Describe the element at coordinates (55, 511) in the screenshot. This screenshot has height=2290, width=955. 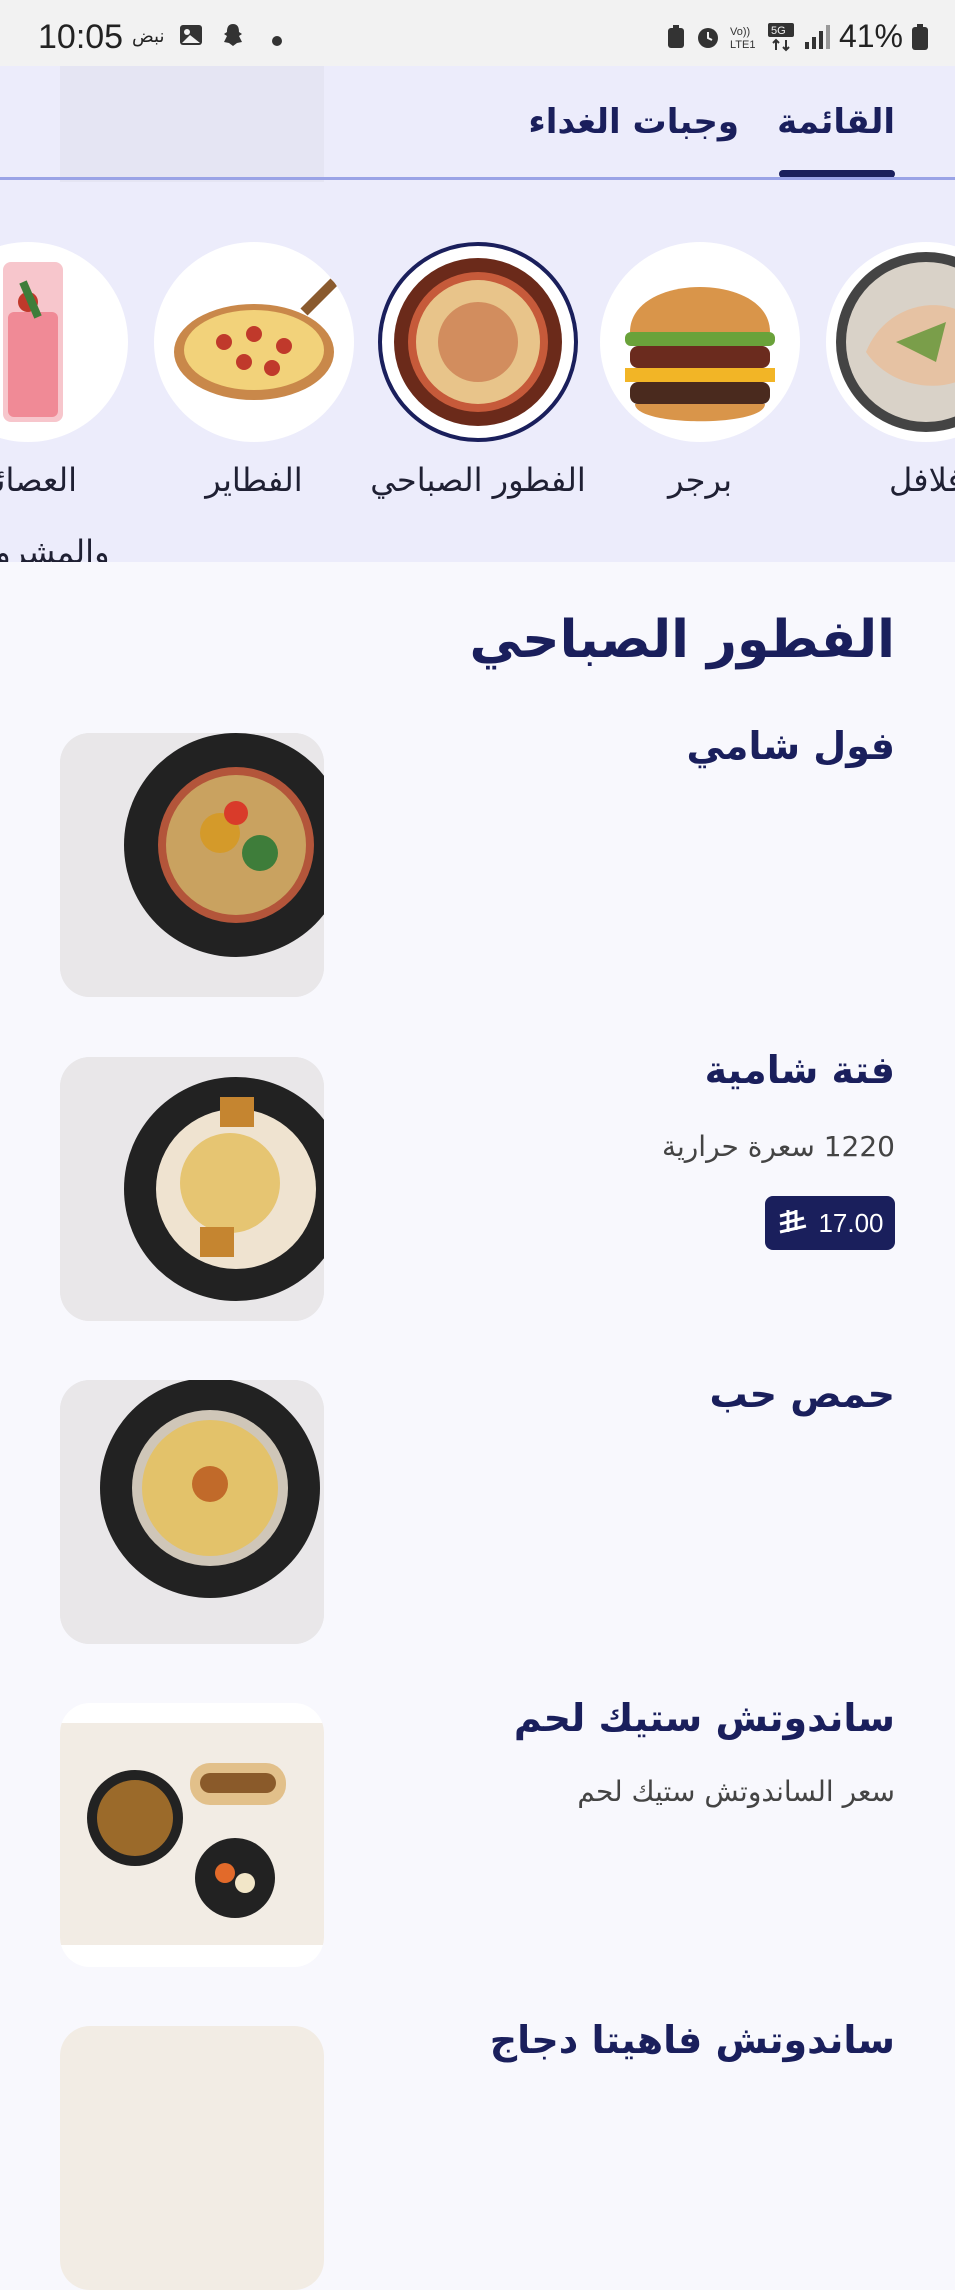
I see `category-label: العصائر والمشروبات` at that location.